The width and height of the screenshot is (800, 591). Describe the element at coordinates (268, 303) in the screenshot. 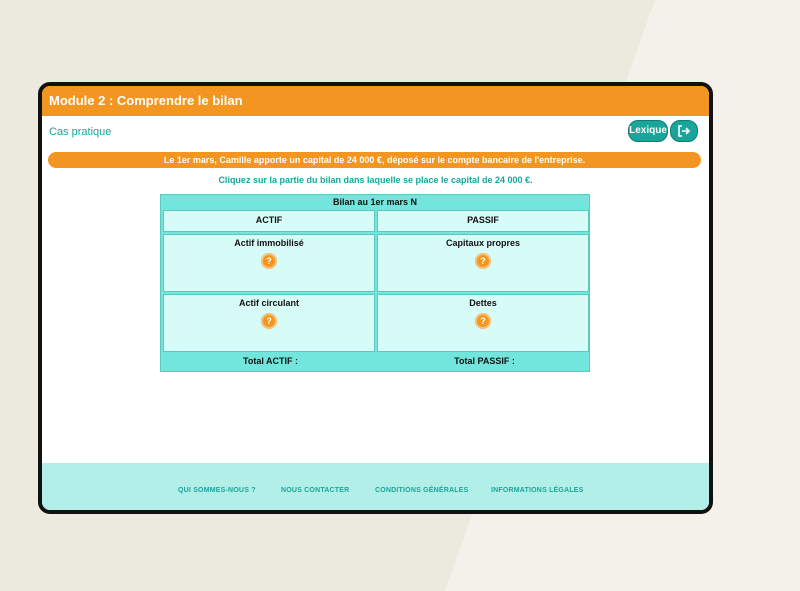

I see `zone-label: Actif circulant` at that location.